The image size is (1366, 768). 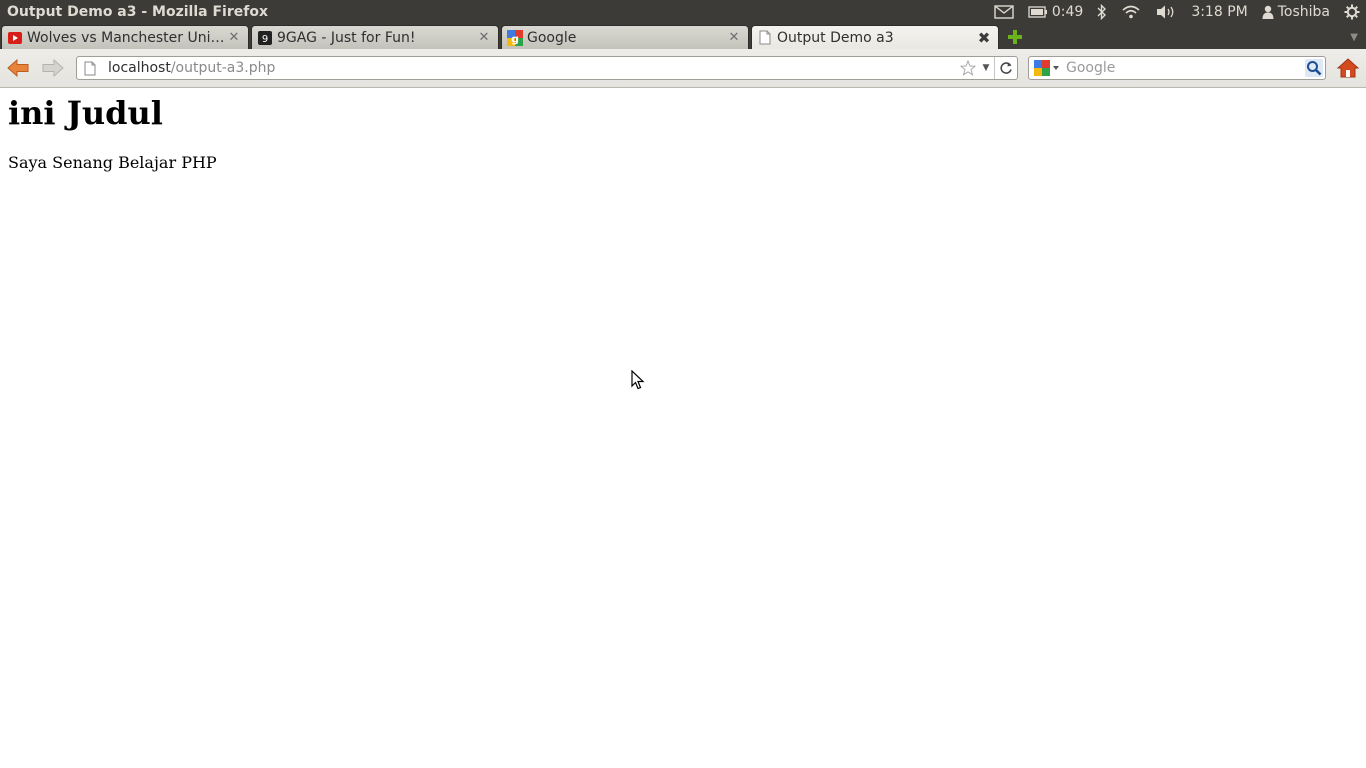 I want to click on tab-output-demo: Output Demo a3 ✖, so click(x=875, y=37).